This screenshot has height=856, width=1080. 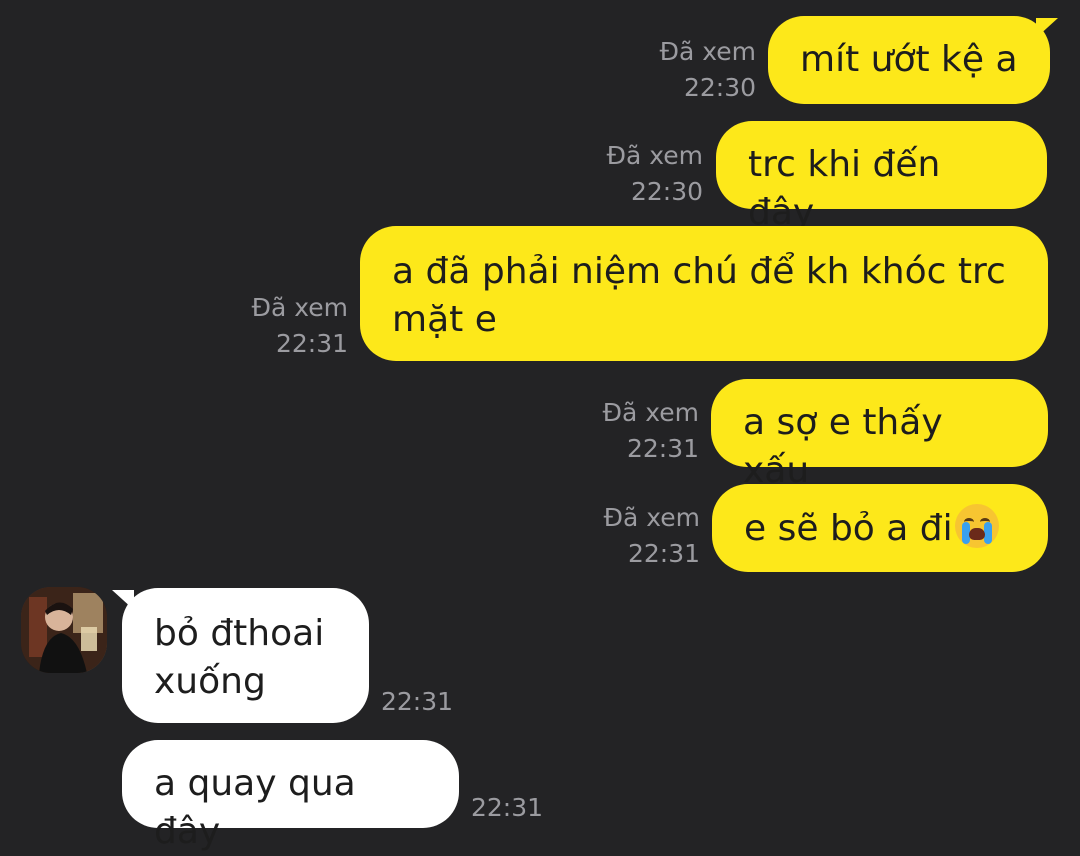 I want to click on message-bubble-outgoing: mít ướt kệ a, so click(x=909, y=60).